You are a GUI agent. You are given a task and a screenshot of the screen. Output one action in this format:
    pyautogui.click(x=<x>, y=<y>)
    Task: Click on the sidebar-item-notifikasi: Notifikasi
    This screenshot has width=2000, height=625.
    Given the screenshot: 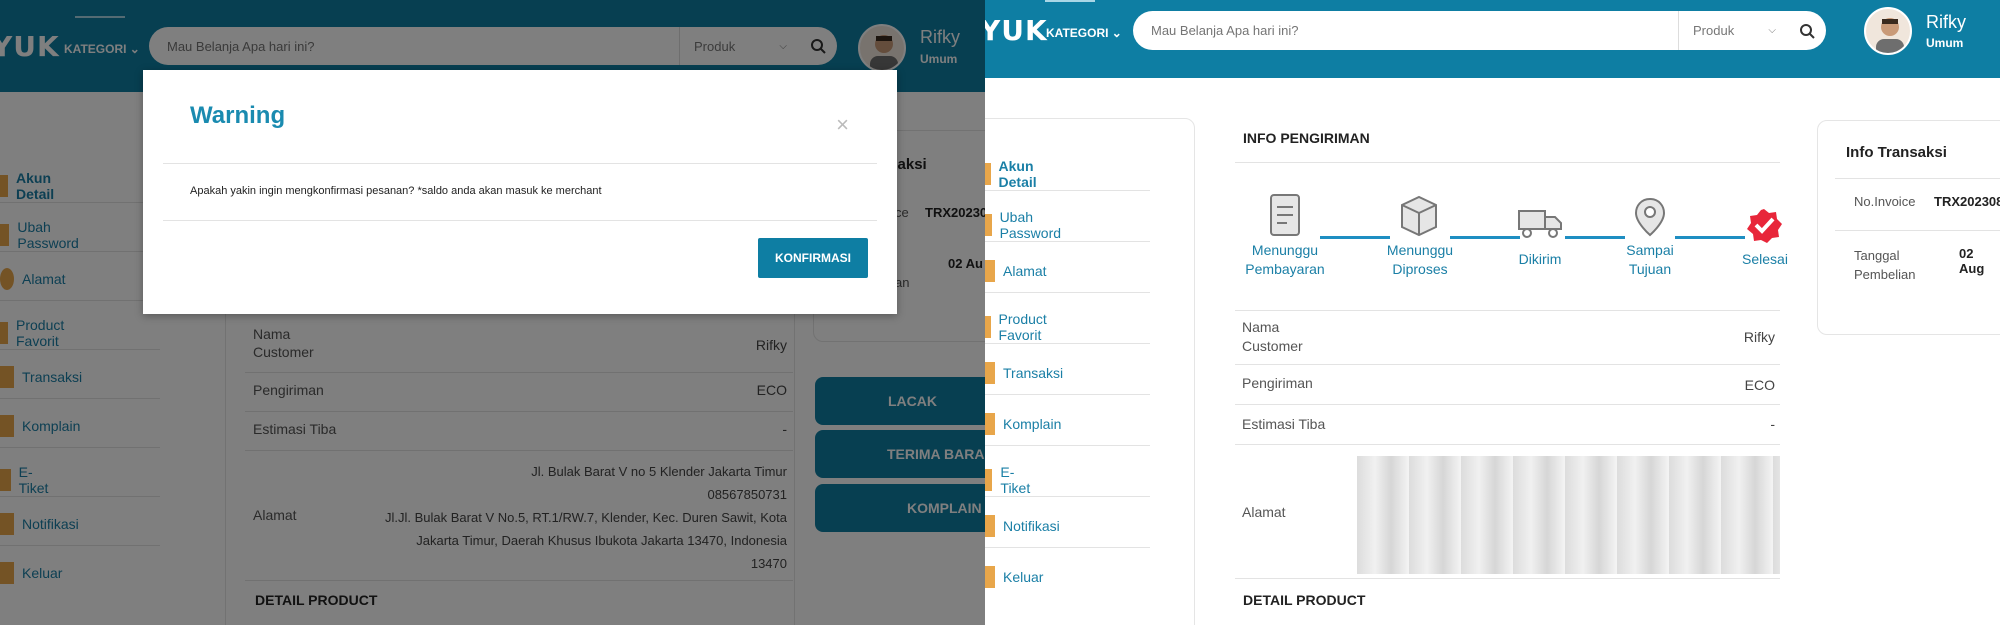 What is the action you would take?
    pyautogui.click(x=1022, y=526)
    